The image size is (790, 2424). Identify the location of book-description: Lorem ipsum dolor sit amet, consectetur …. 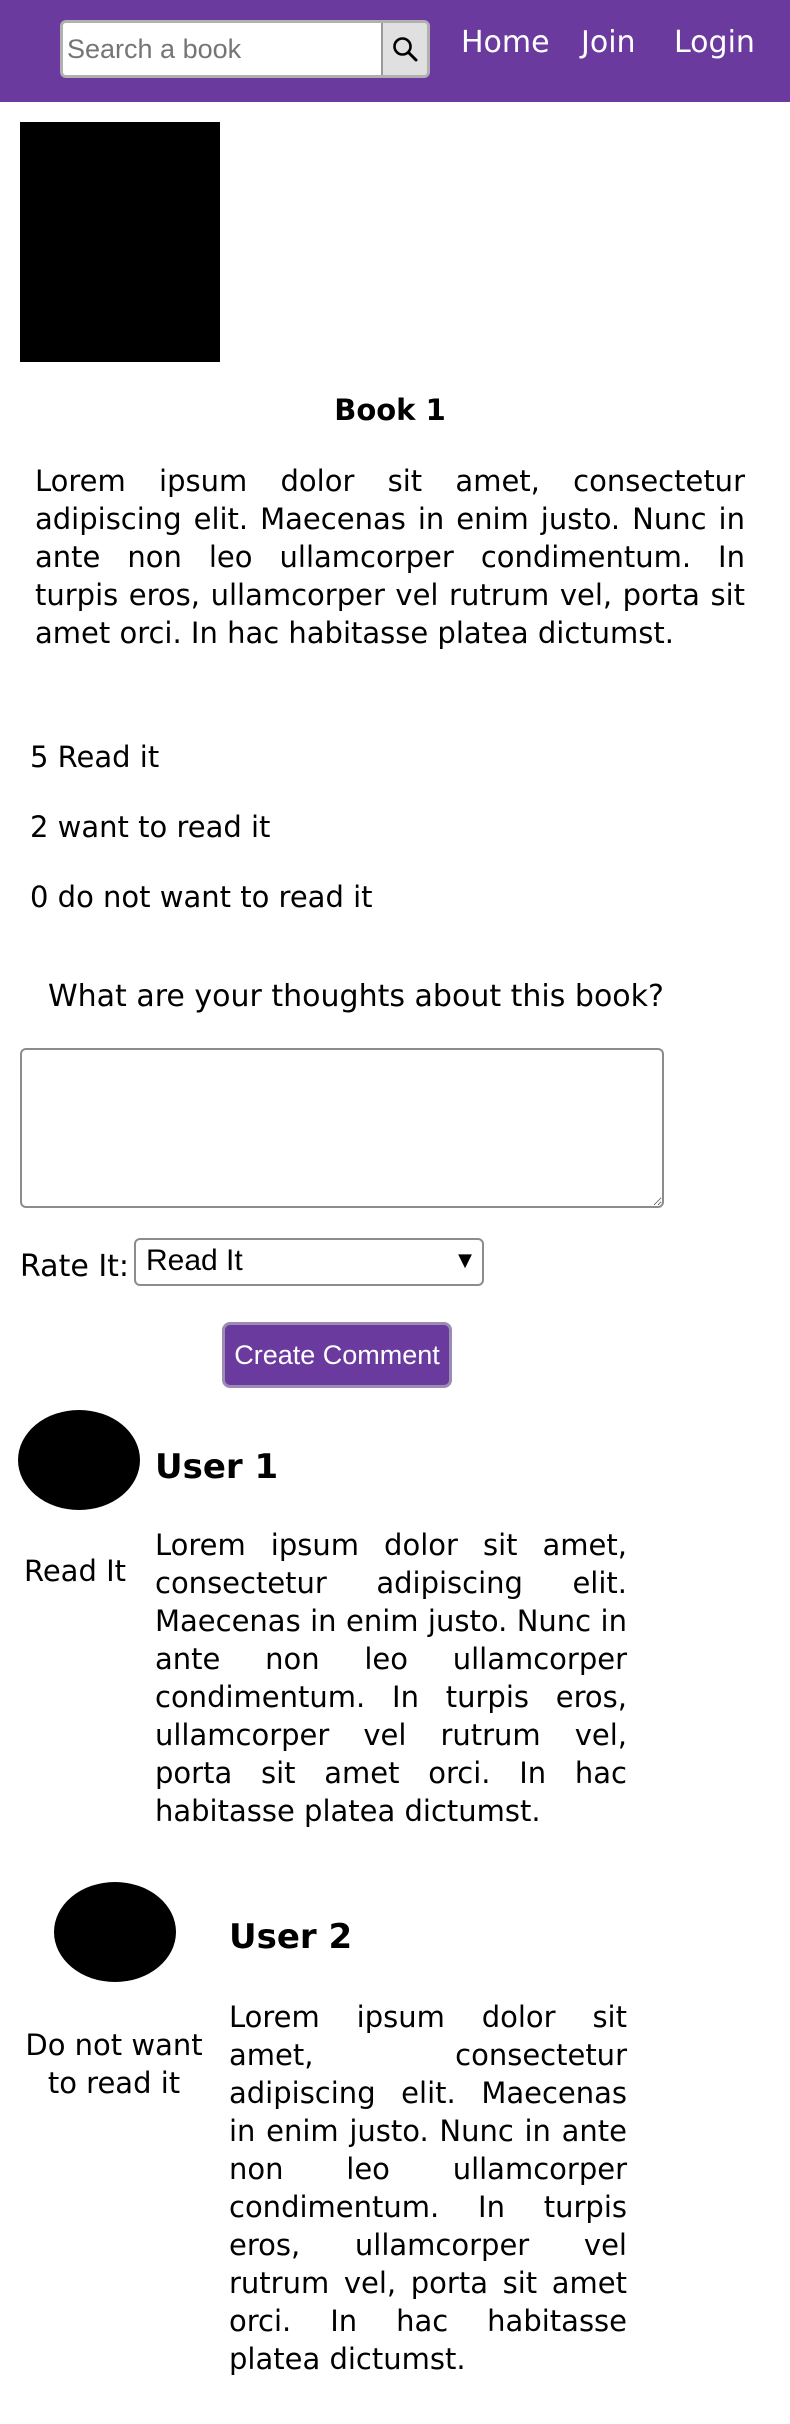
(390, 557).